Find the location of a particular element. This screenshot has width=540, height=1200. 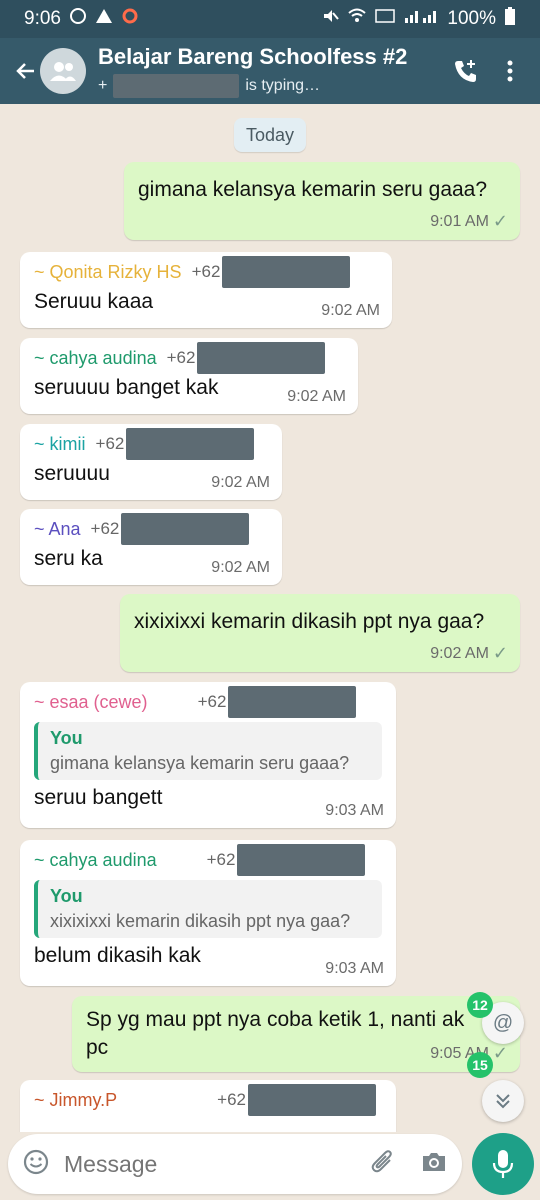

group-avatar is located at coordinates (63, 71).